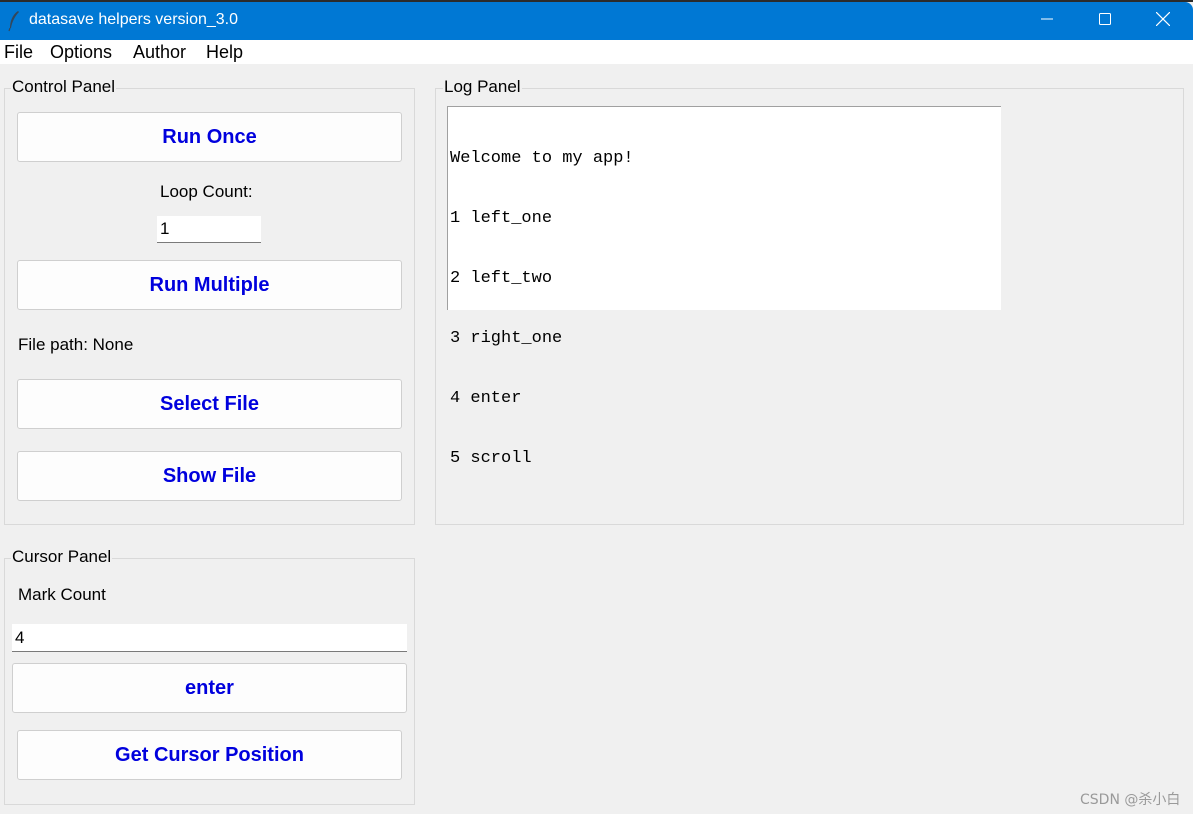 The width and height of the screenshot is (1193, 814). What do you see at coordinates (596, 21) in the screenshot?
I see `title-bar: datasave helpers version_3.0` at bounding box center [596, 21].